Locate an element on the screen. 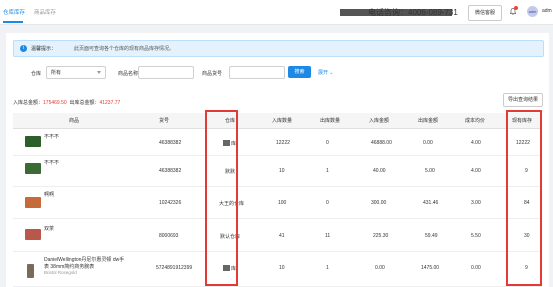 The image size is (553, 287). phone-consult: 电话咨询：4006-089-731 is located at coordinates (413, 12).